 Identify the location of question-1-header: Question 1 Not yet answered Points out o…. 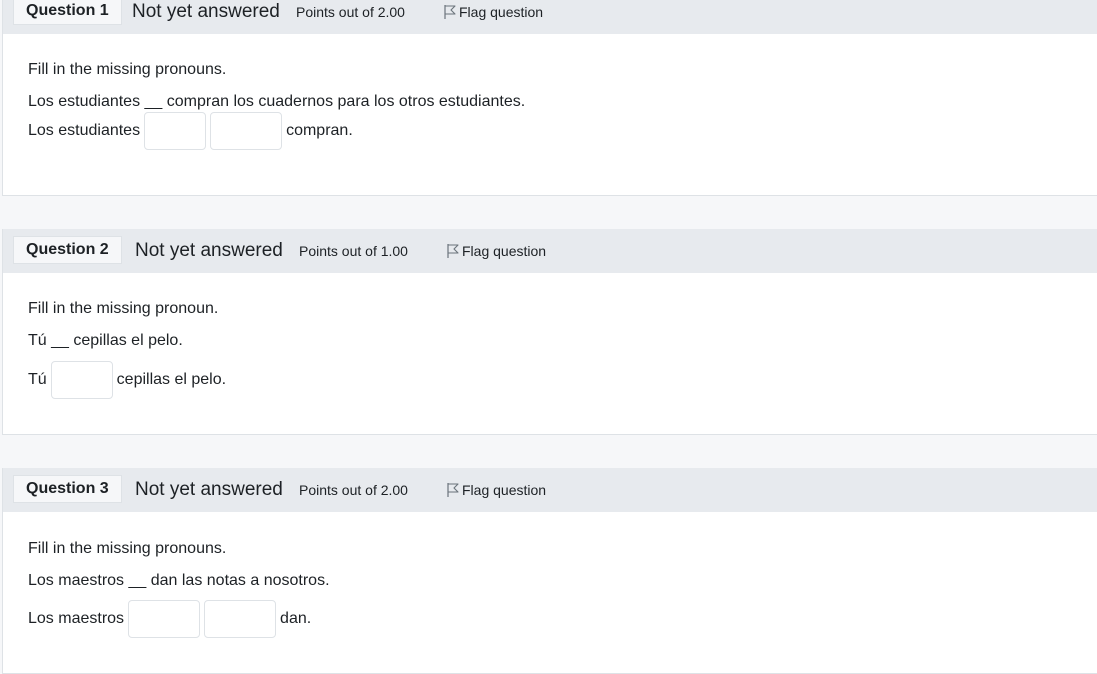
(549, 17).